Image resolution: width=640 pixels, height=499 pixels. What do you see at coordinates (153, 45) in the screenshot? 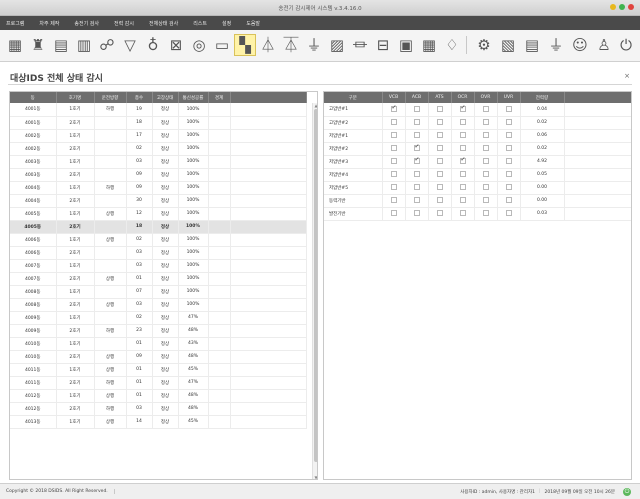
I see `thermometer-icon: ♁` at bounding box center [153, 45].